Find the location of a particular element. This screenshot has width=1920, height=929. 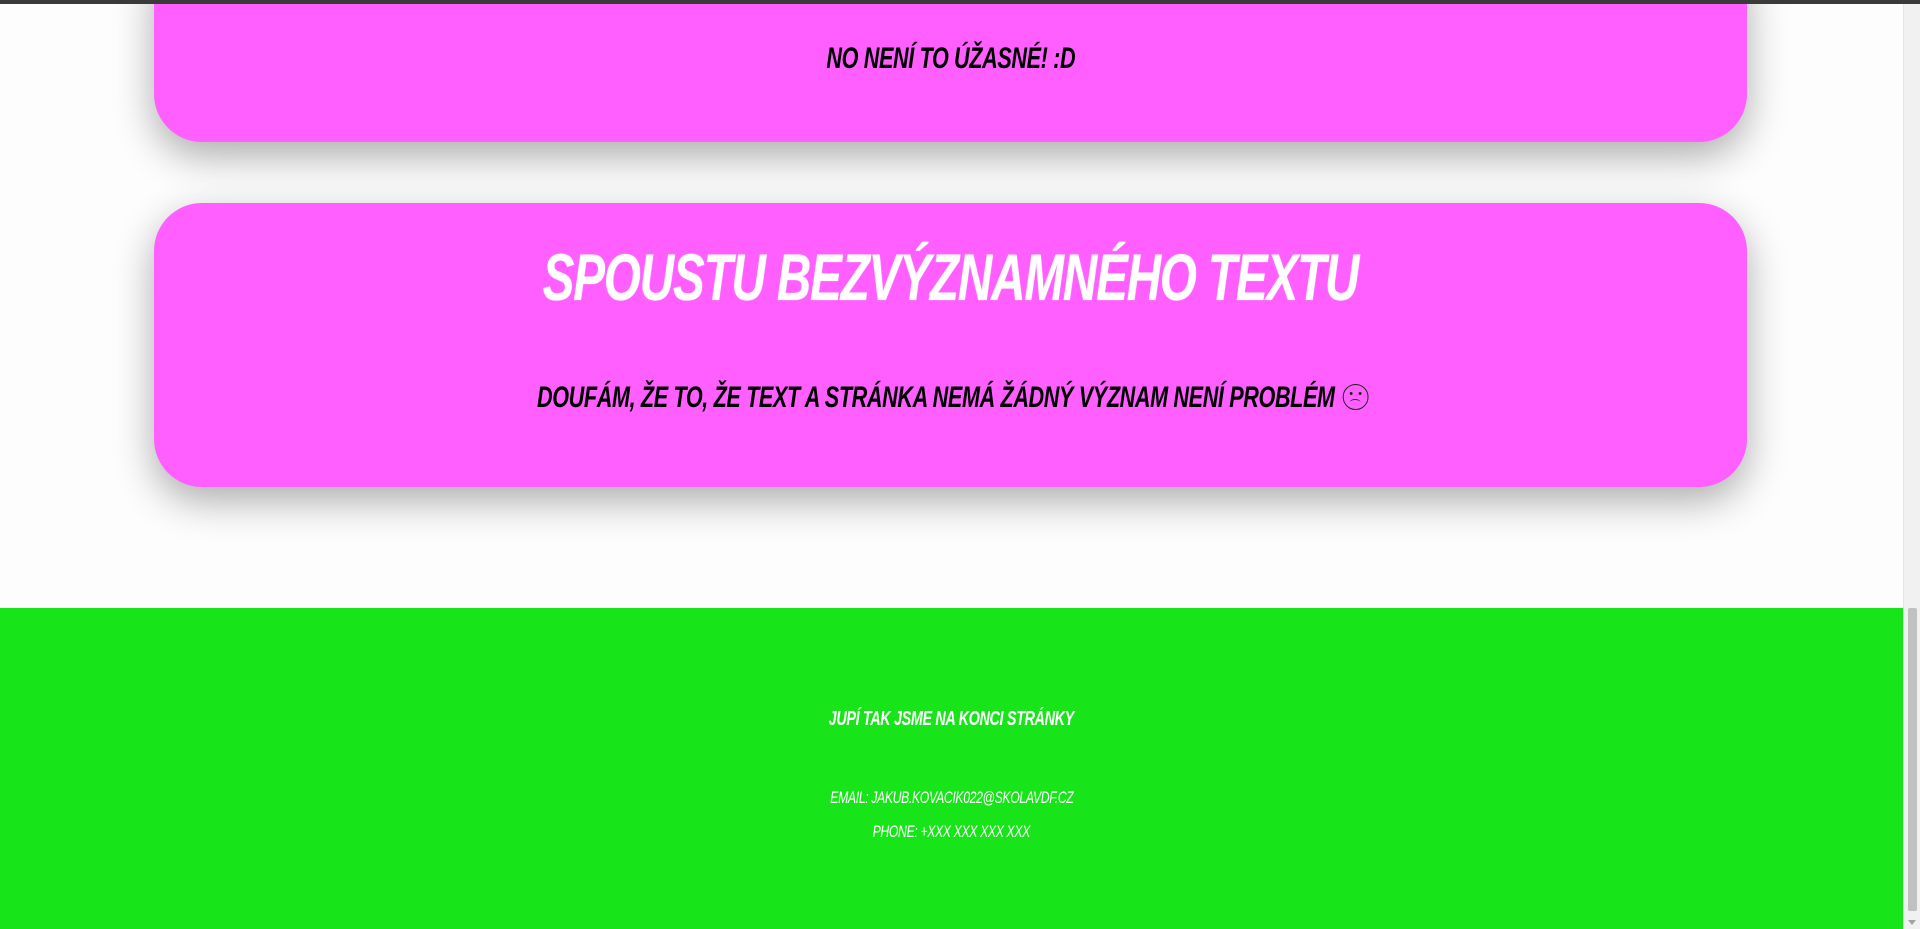

footer-phone-row: Phone: +xxx xxx xxx xxx is located at coordinates (951, 832).